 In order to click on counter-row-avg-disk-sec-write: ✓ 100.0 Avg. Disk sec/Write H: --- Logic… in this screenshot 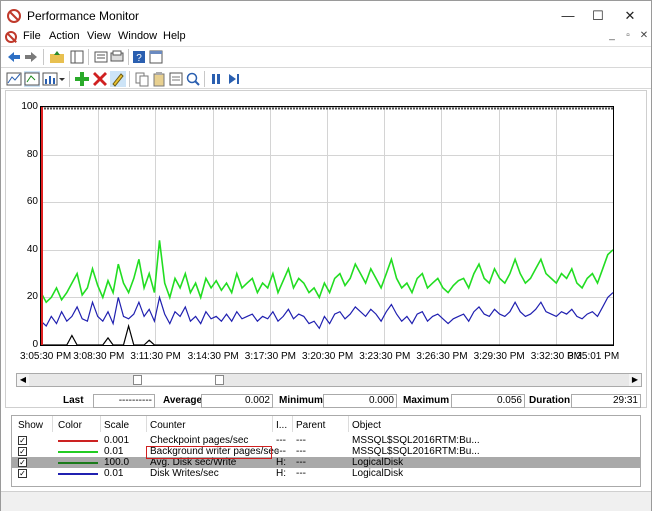, I will do `click(326, 462)`.